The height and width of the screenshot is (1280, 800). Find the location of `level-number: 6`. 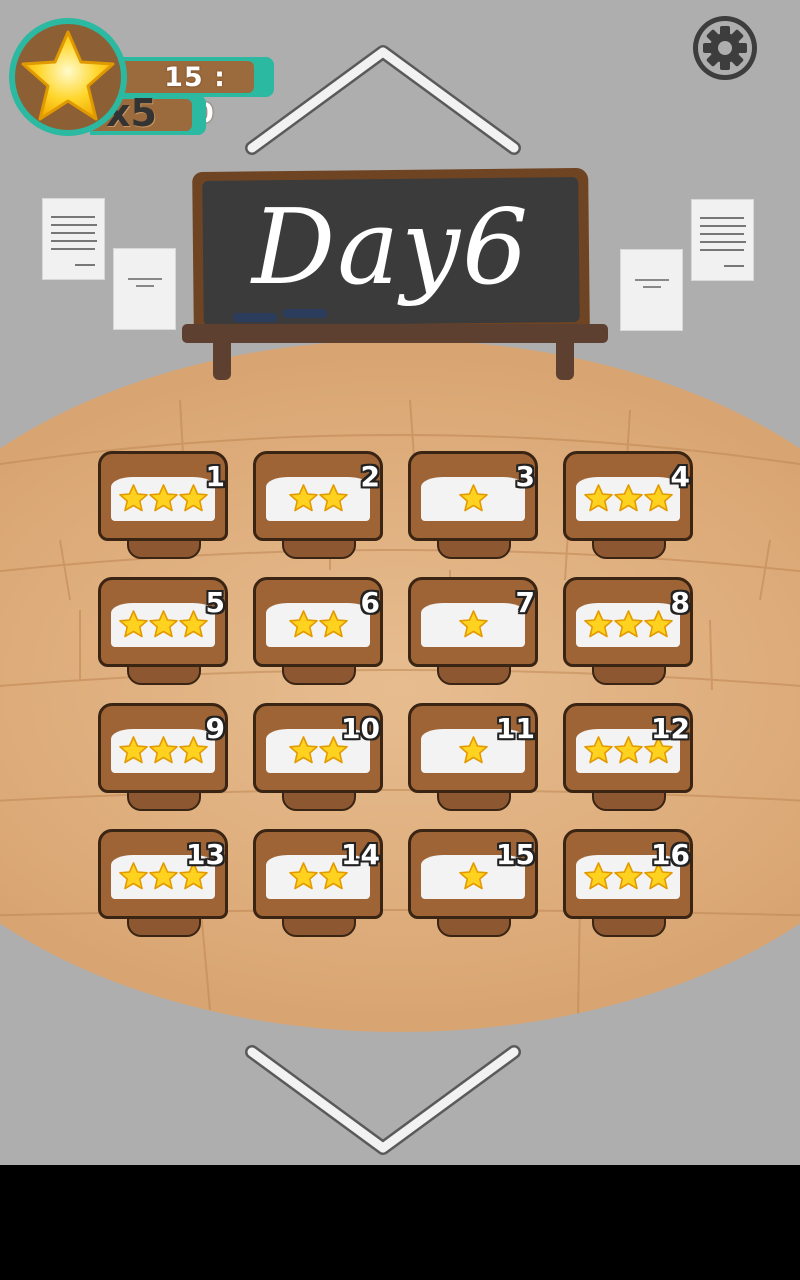

level-number: 6 is located at coordinates (370, 602).